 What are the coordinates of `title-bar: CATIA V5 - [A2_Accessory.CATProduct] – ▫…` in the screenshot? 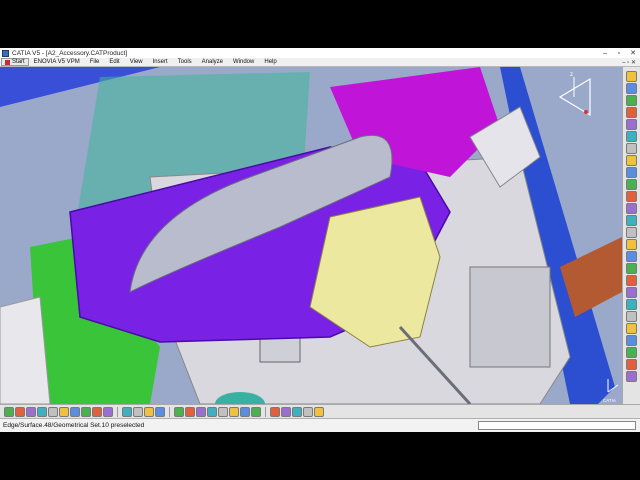 It's located at (320, 53).